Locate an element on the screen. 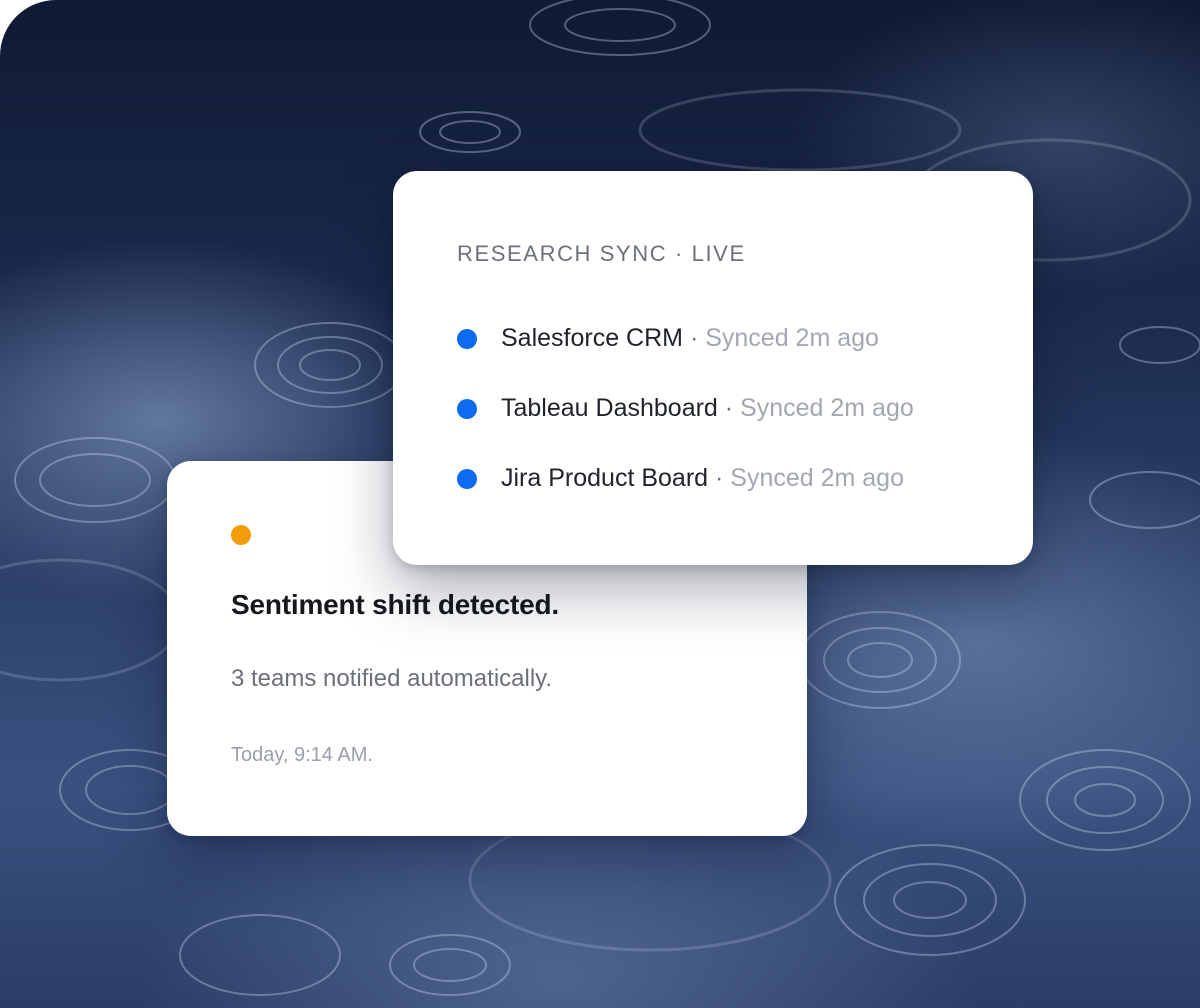  alert-status-dot is located at coordinates (241, 535).